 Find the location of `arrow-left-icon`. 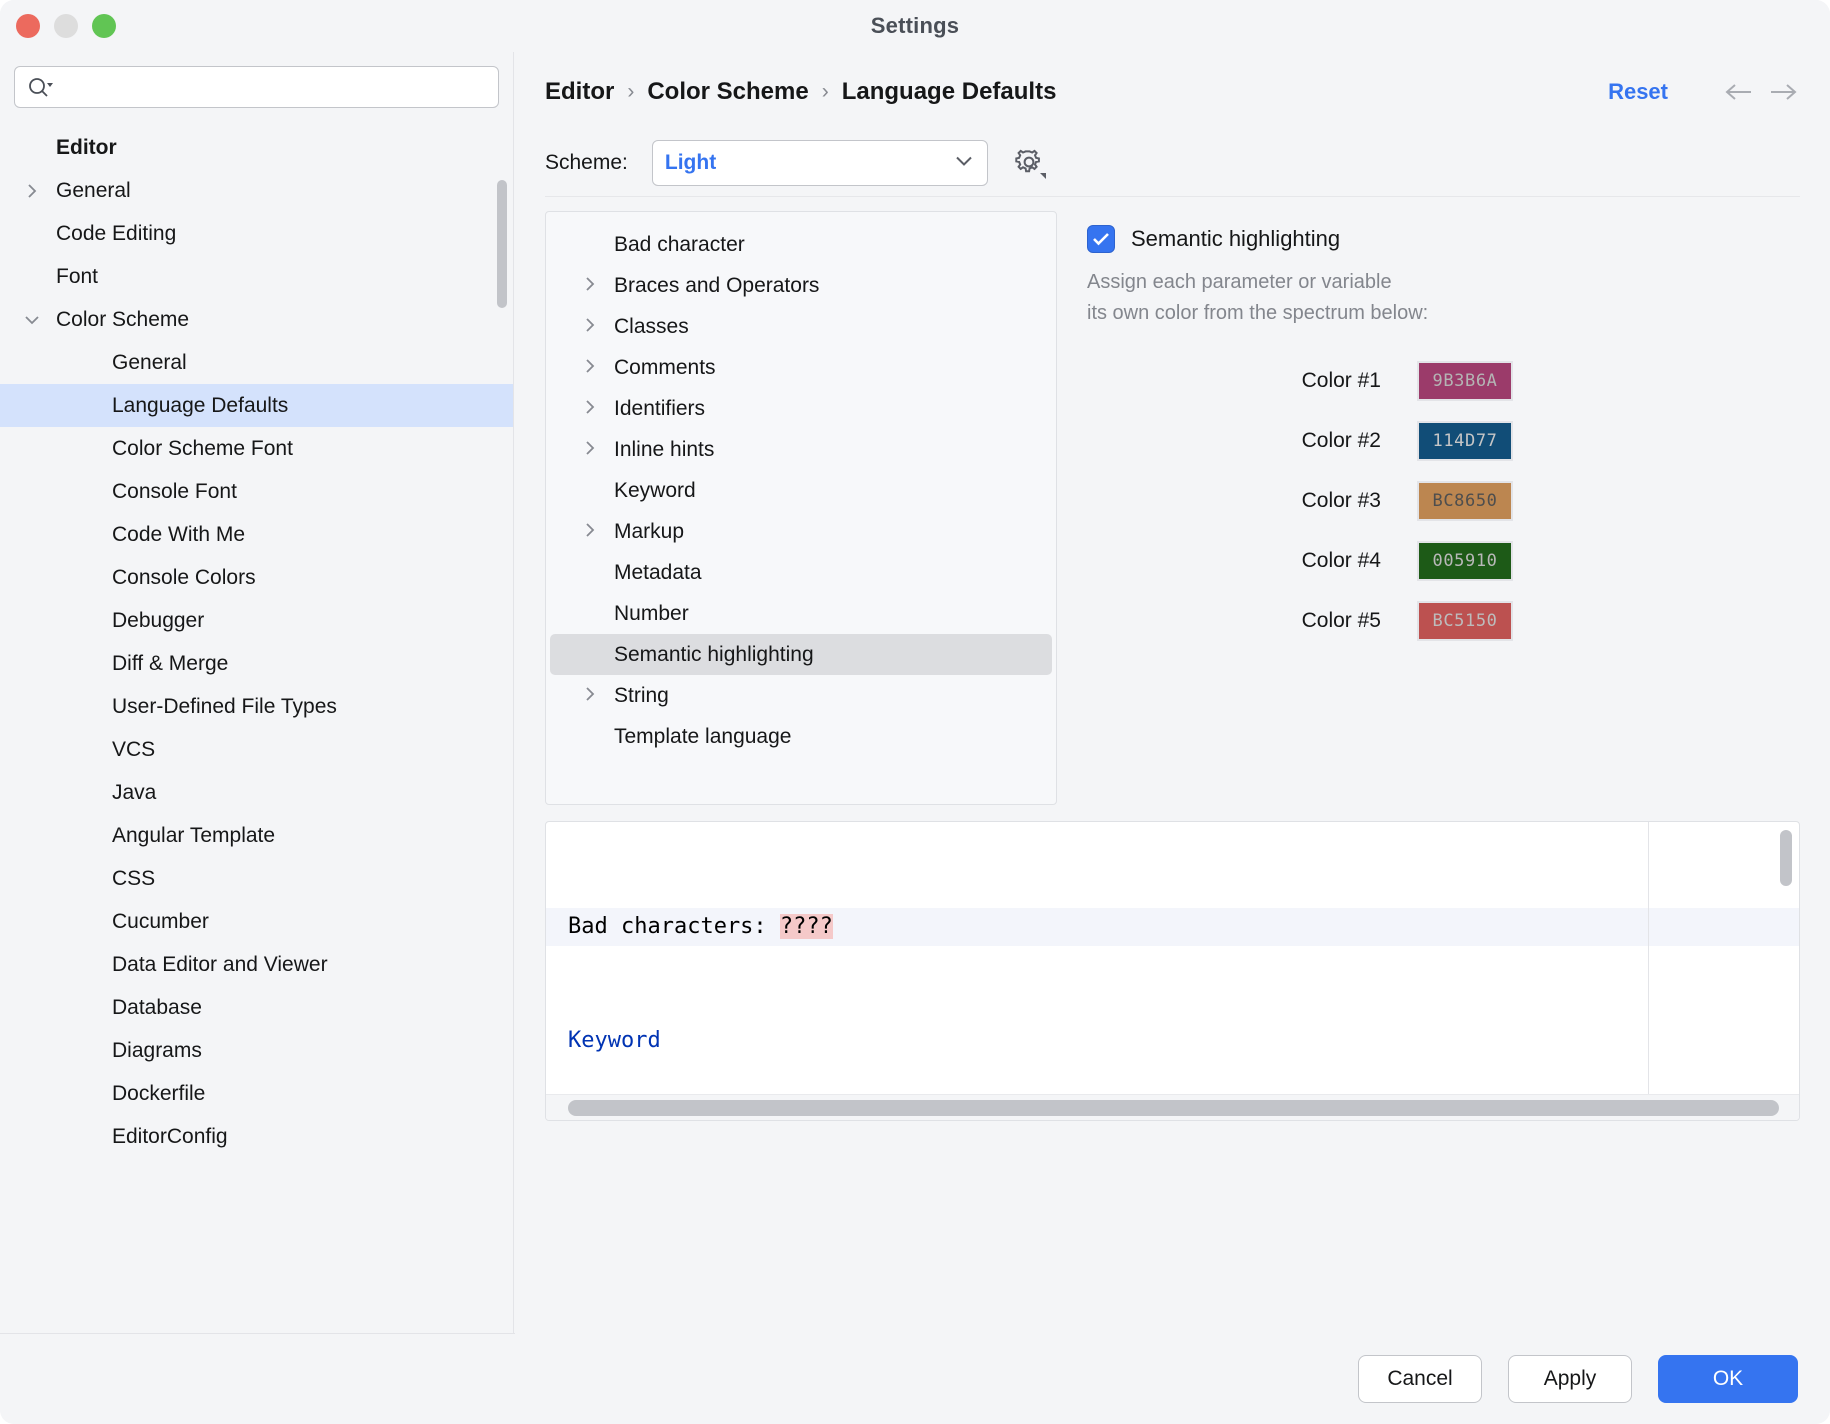

arrow-left-icon is located at coordinates (1740, 92).